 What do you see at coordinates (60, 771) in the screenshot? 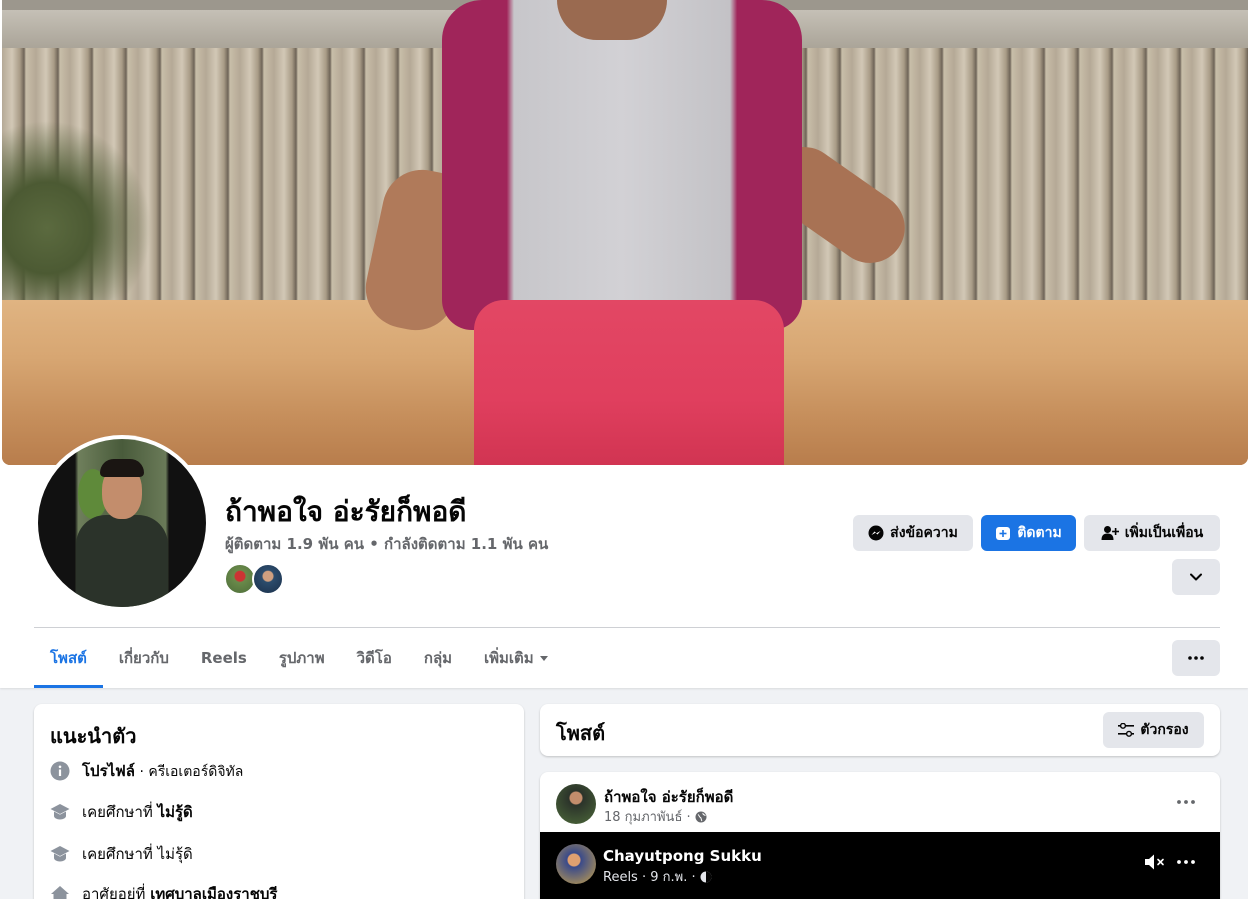
I see `info-icon` at bounding box center [60, 771].